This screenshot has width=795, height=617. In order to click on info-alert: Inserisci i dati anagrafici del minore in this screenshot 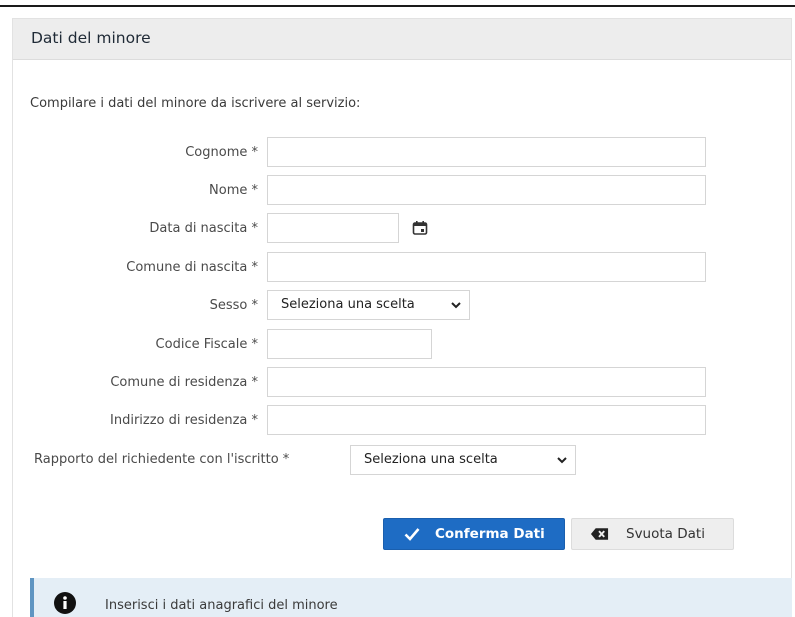, I will do `click(411, 597)`.